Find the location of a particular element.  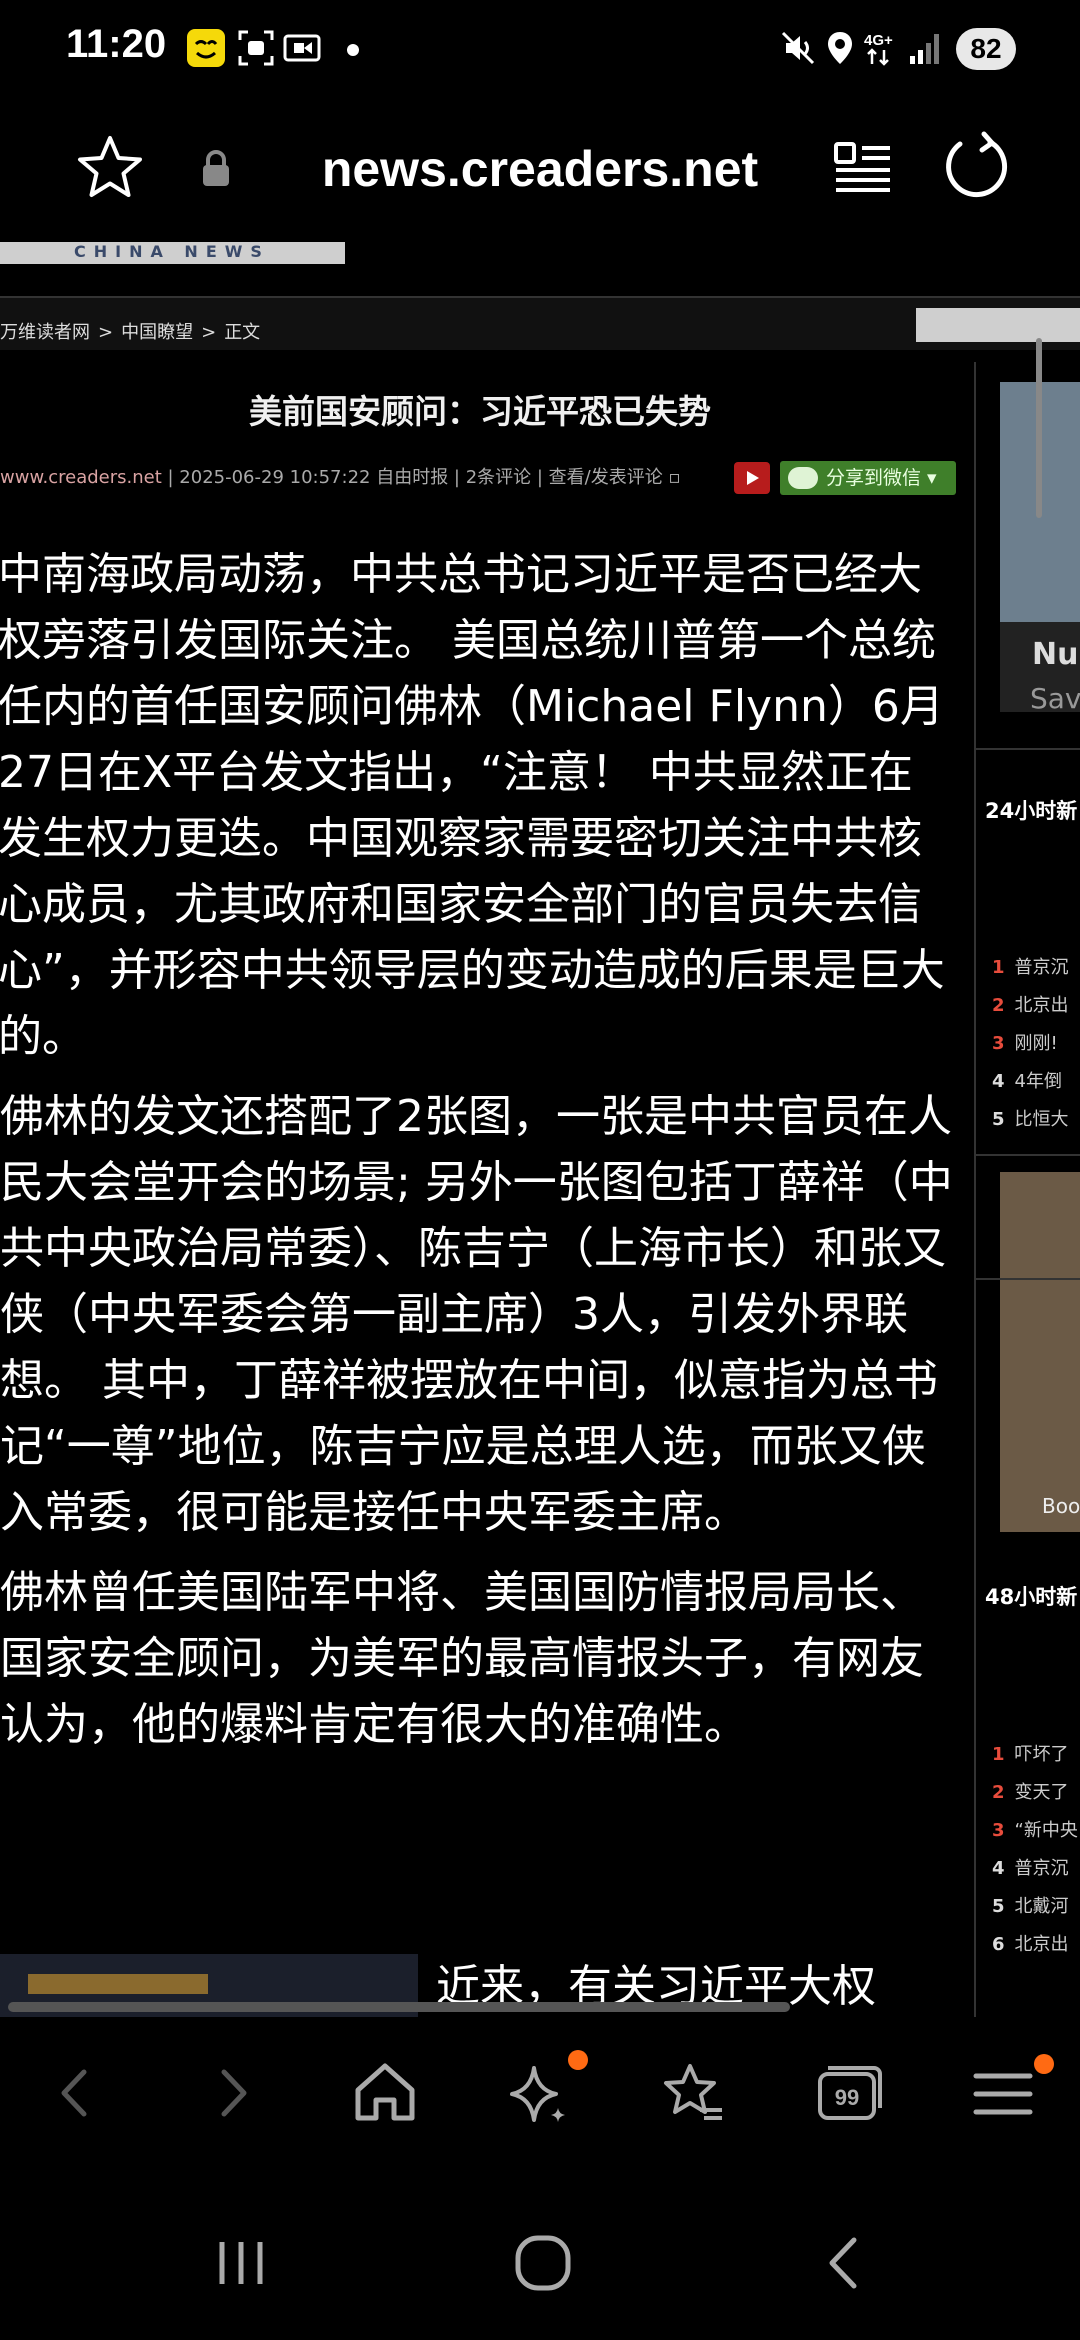

mute-icon is located at coordinates (798, 48).